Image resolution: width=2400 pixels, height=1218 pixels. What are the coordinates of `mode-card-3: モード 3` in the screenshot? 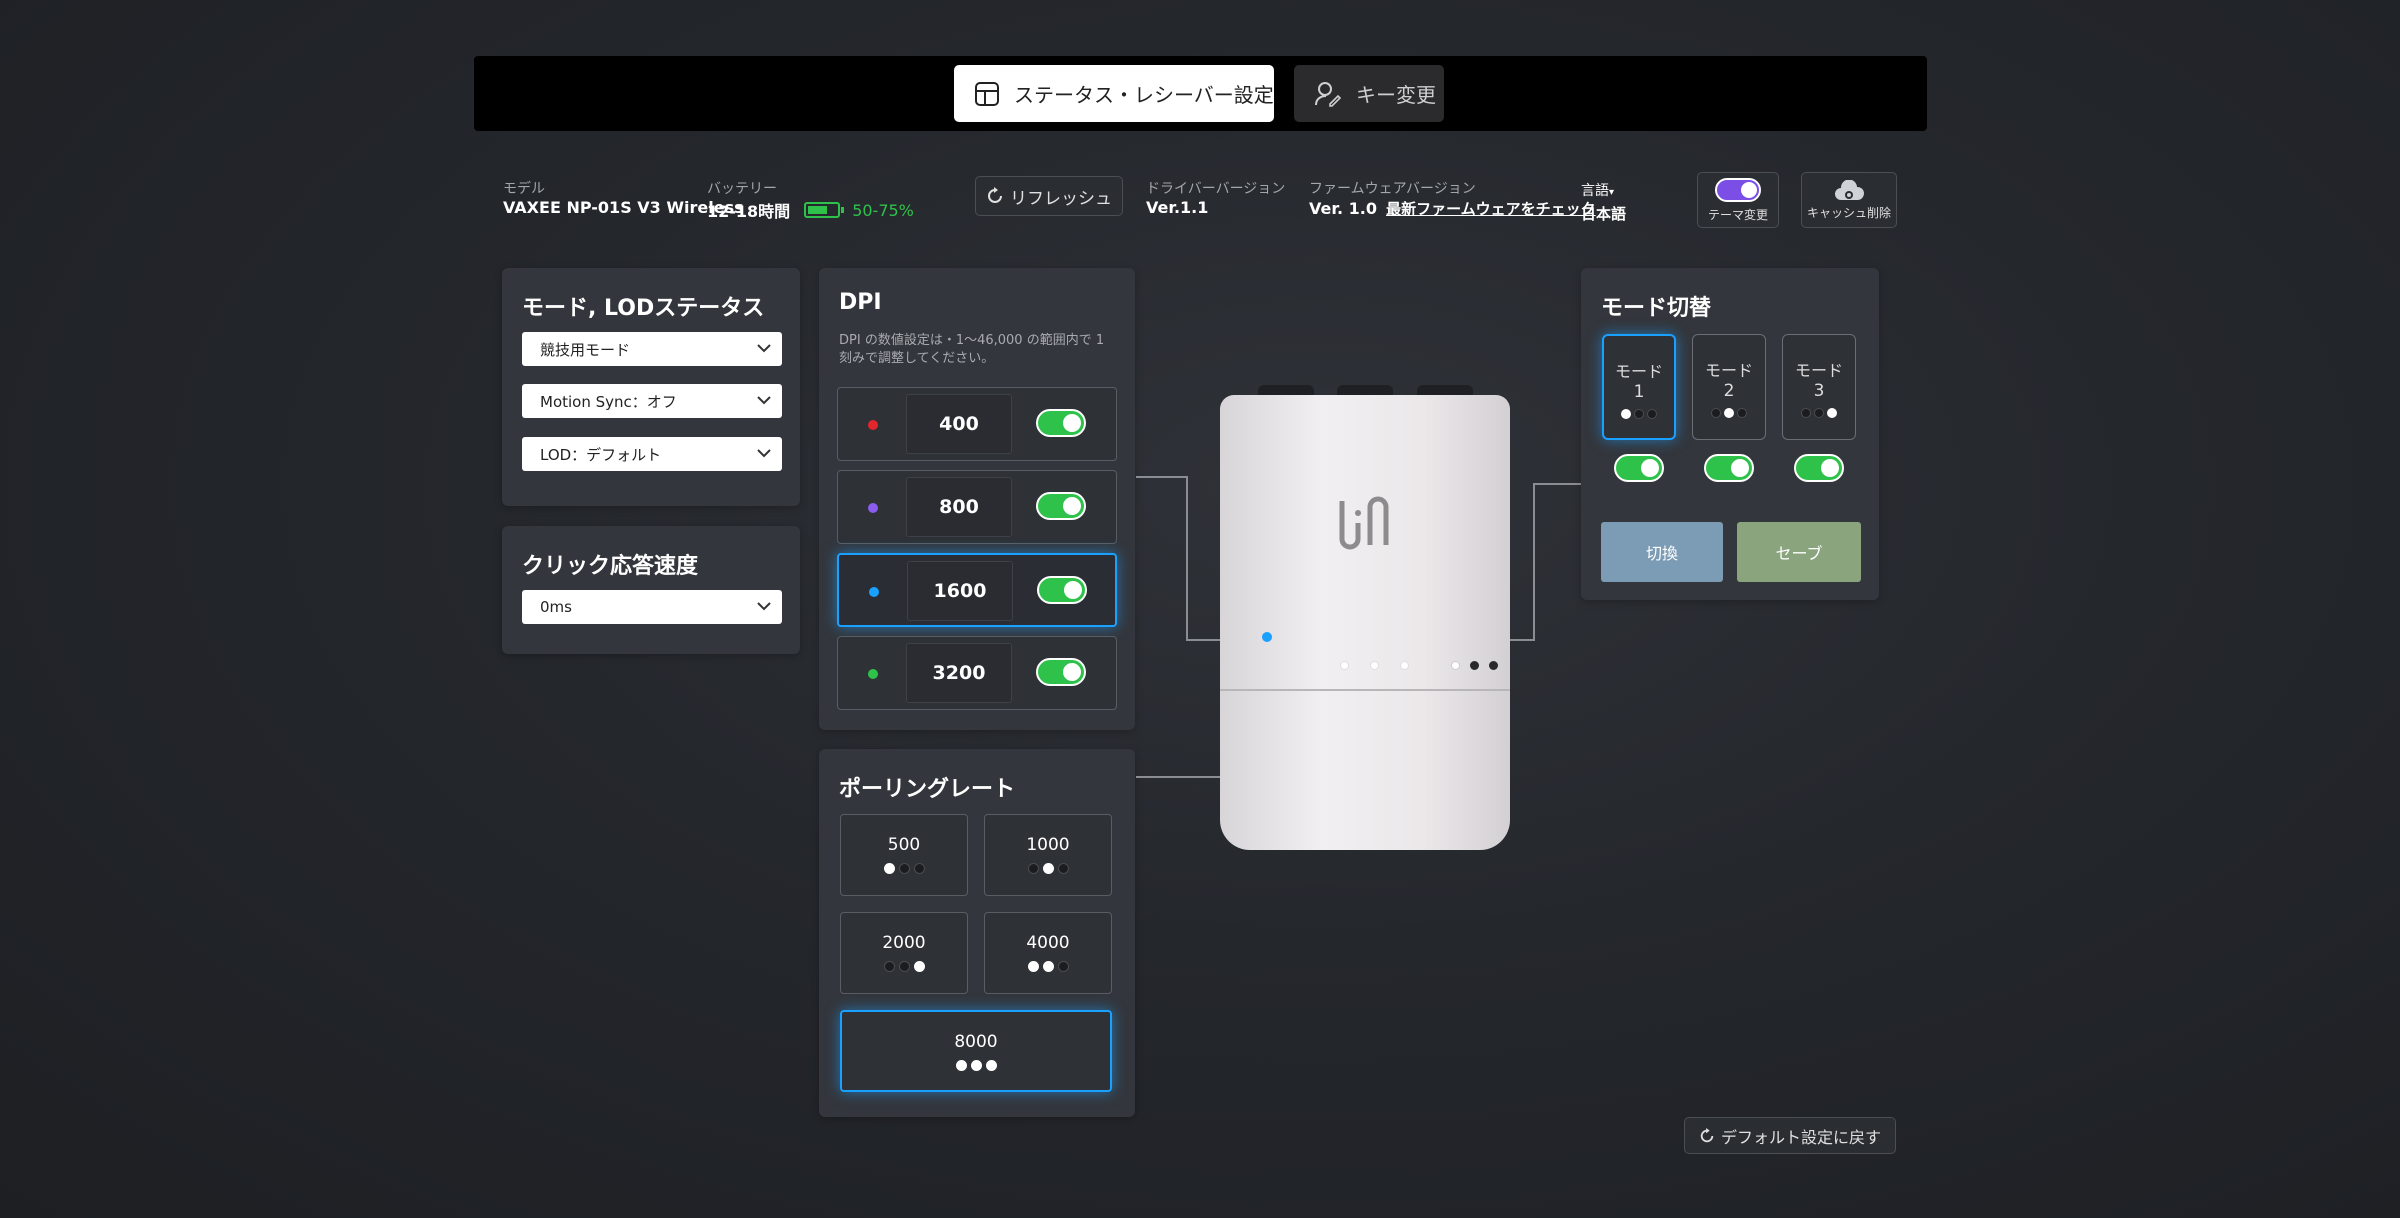 It's located at (1819, 387).